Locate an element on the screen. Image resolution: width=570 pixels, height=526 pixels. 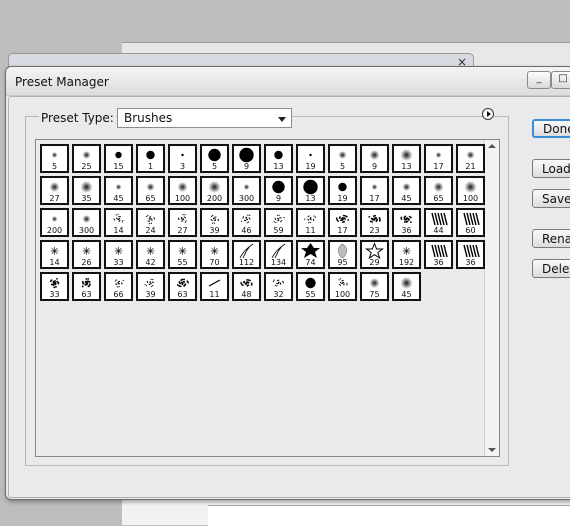
brush-size-label: 19 is located at coordinates (342, 198).